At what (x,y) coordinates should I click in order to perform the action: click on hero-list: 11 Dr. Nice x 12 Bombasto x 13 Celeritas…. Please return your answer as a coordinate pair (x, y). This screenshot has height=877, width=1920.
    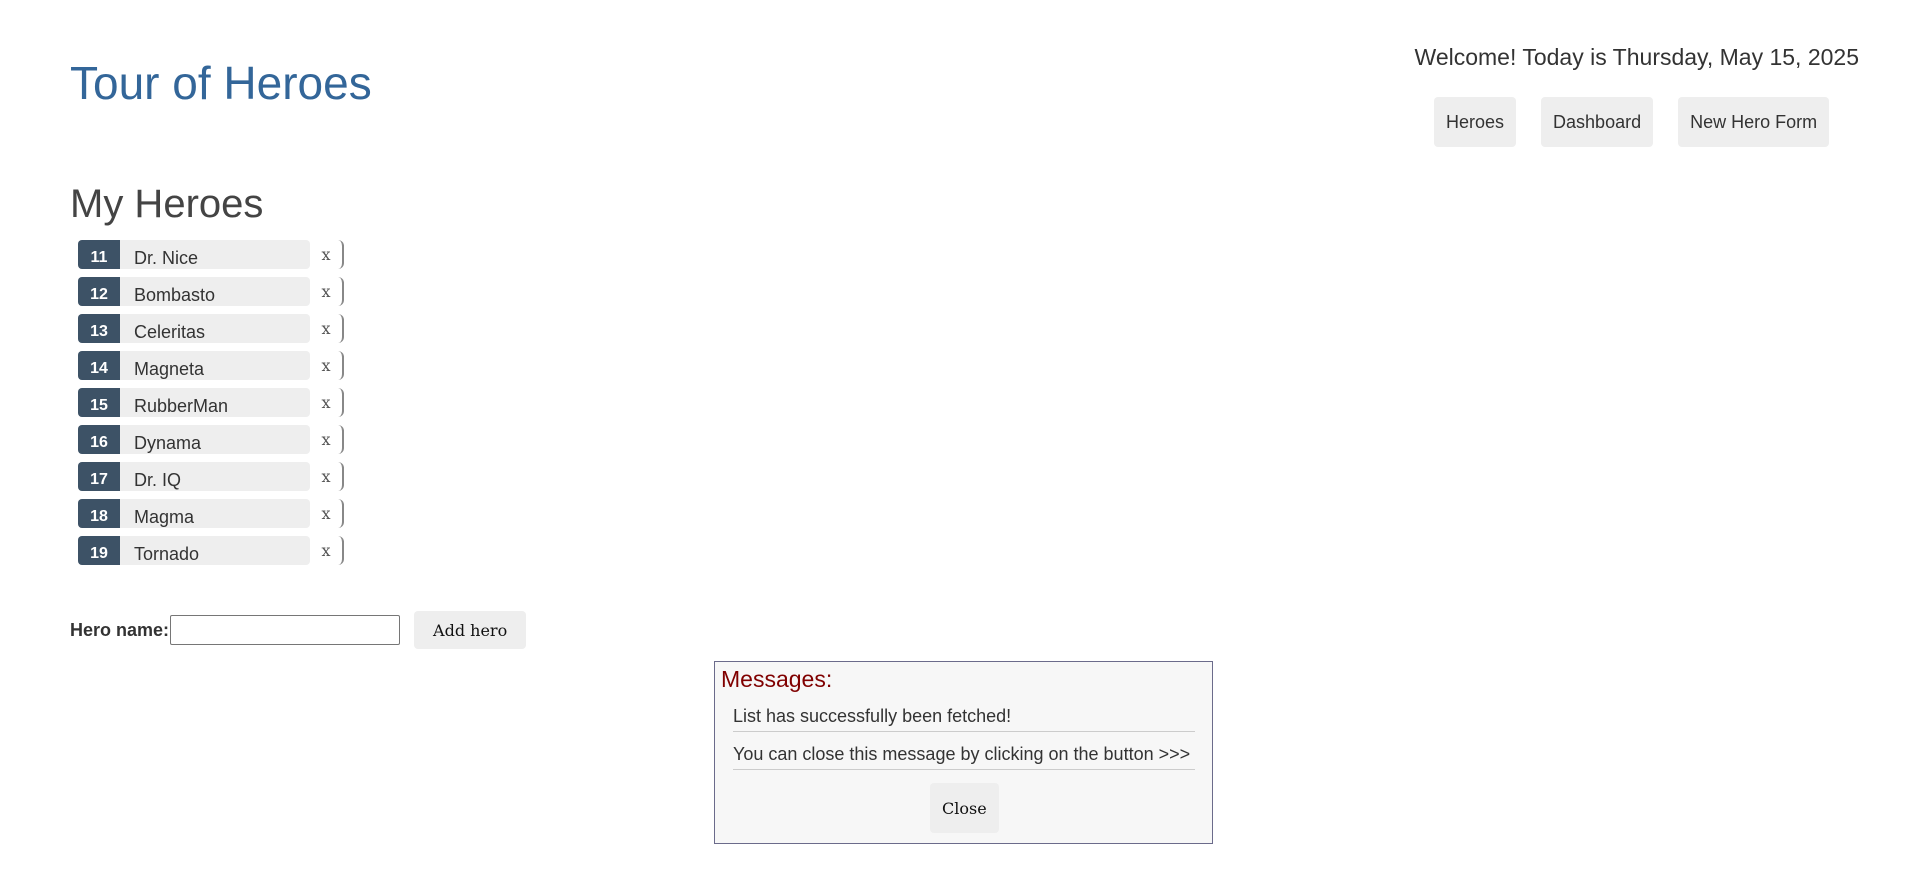
    Looking at the image, I should click on (212, 406).